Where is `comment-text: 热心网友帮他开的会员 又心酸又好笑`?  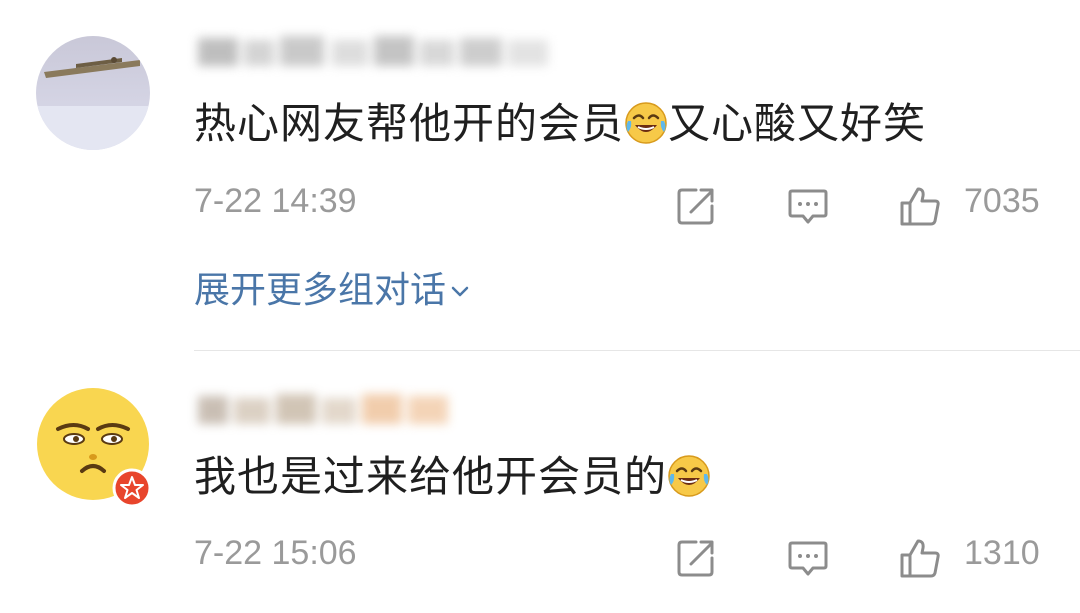
comment-text: 热心网友帮他开的会员 又心酸又好笑 is located at coordinates (560, 124).